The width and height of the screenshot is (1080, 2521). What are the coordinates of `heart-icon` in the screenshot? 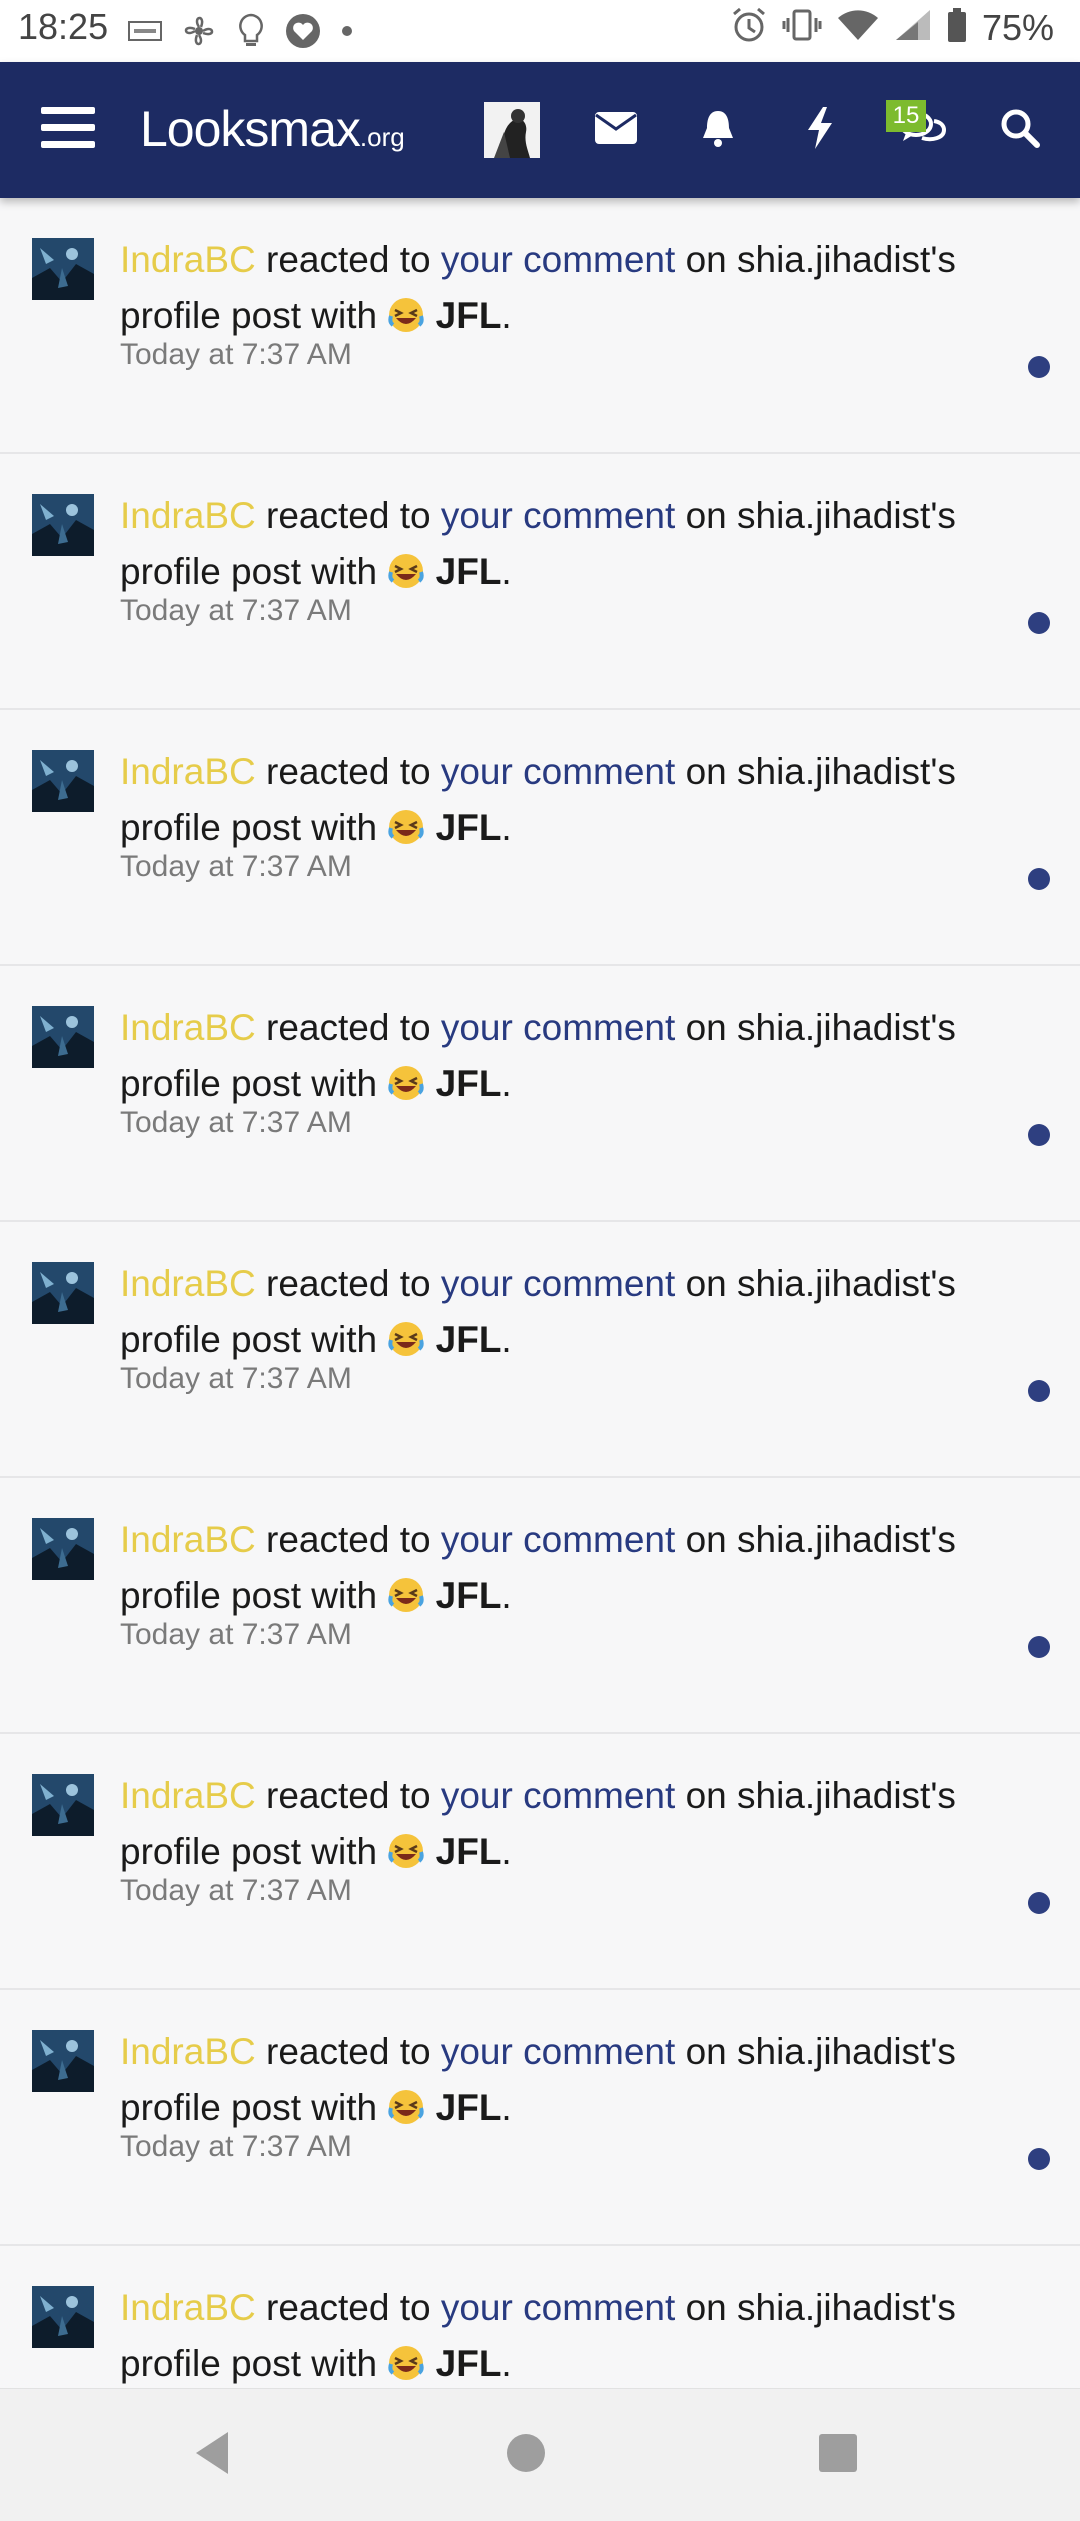 It's located at (303, 33).